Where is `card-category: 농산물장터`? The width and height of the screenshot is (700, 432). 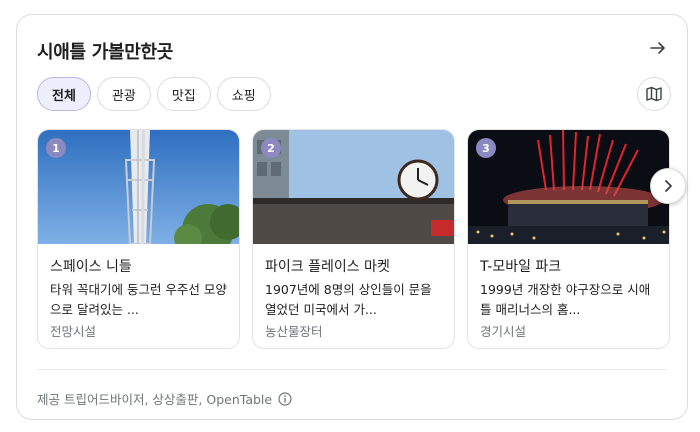
card-category: 농산물장터 is located at coordinates (294, 331).